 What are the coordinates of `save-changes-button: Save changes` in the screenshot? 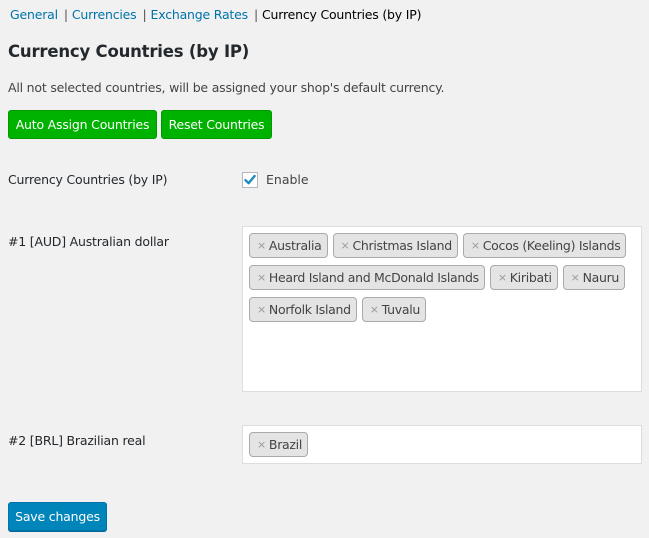 It's located at (57, 516).